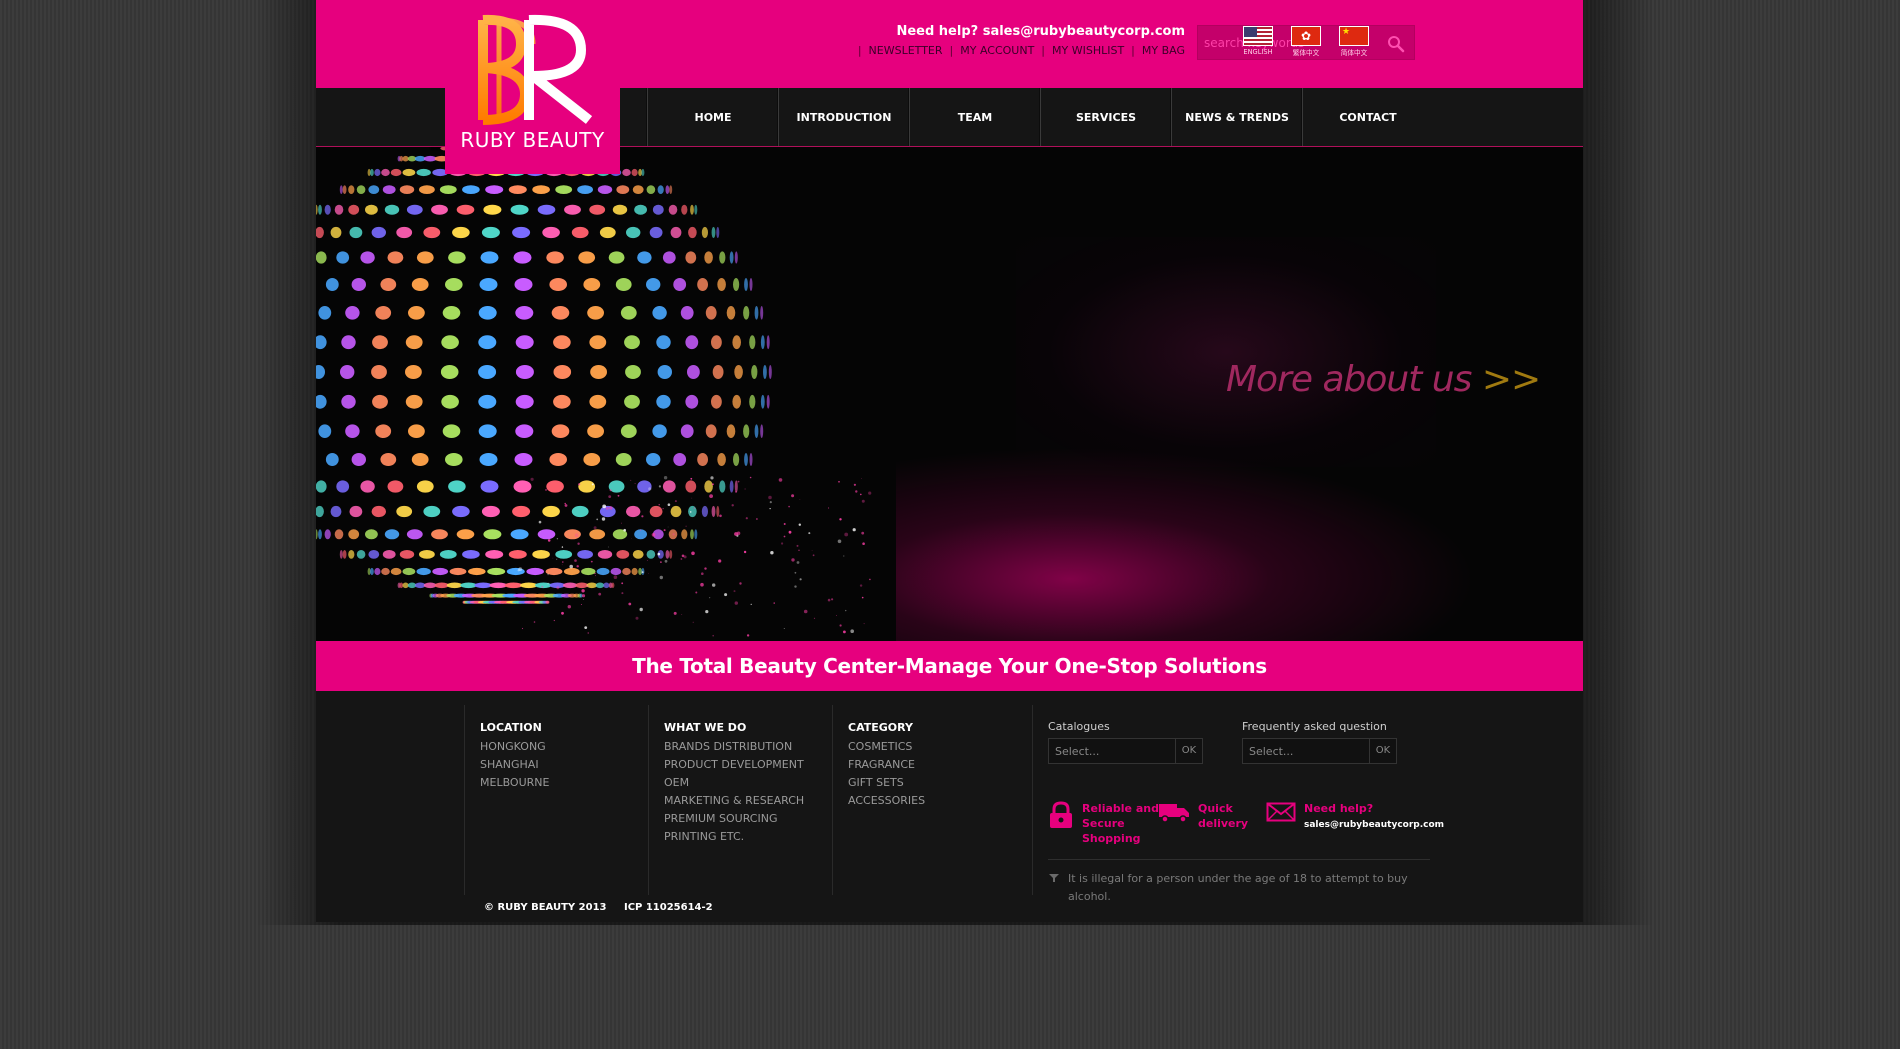 This screenshot has height=1049, width=1900. Describe the element at coordinates (906, 50) in the screenshot. I see `newsletter-link: NEWSLETTER` at that location.